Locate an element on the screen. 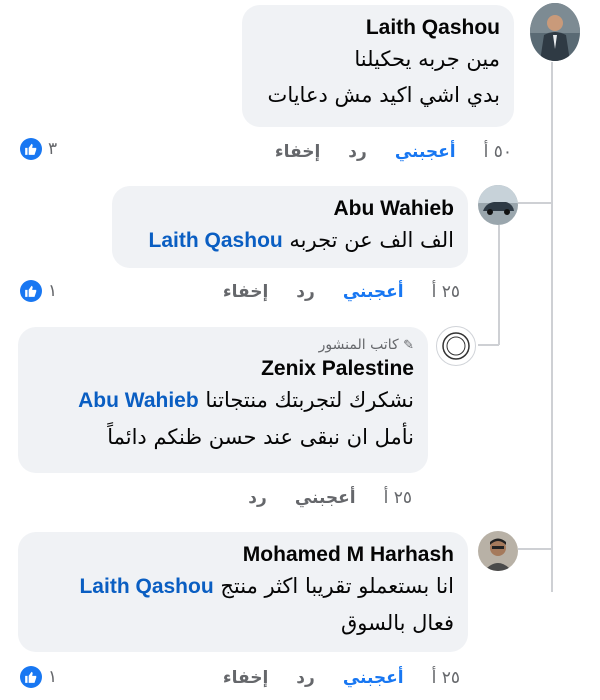 This screenshot has width=600, height=700. pencil-icon: ✎ is located at coordinates (408, 345).